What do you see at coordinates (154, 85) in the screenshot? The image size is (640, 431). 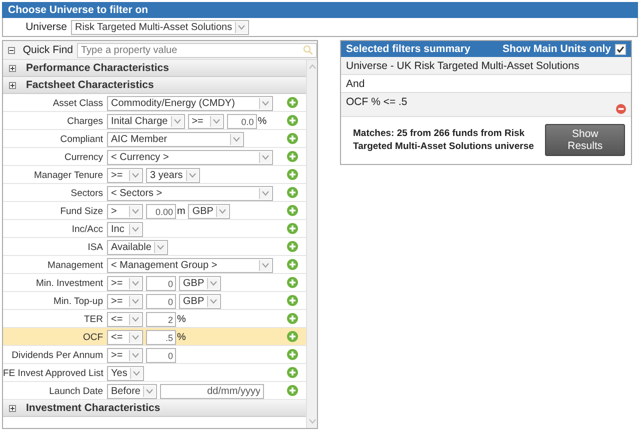 I see `section-header: Factsheet Characteristics` at bounding box center [154, 85].